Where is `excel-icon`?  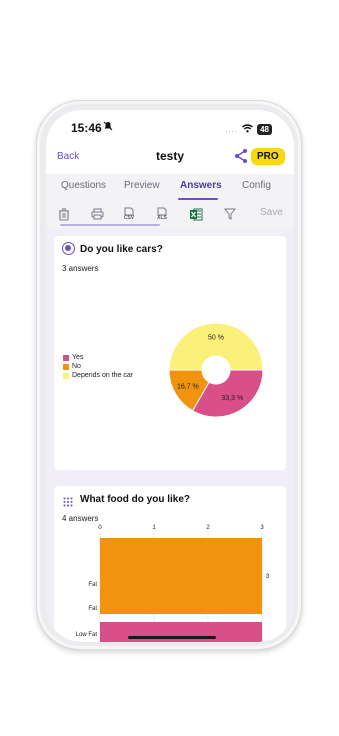 excel-icon is located at coordinates (196, 214).